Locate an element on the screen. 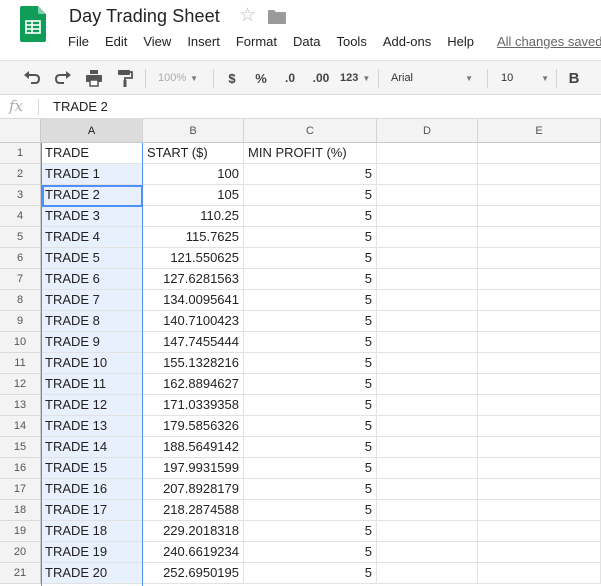 Image resolution: width=601 pixels, height=586 pixels. cell-b15: 188.5649142 is located at coordinates (193, 447).